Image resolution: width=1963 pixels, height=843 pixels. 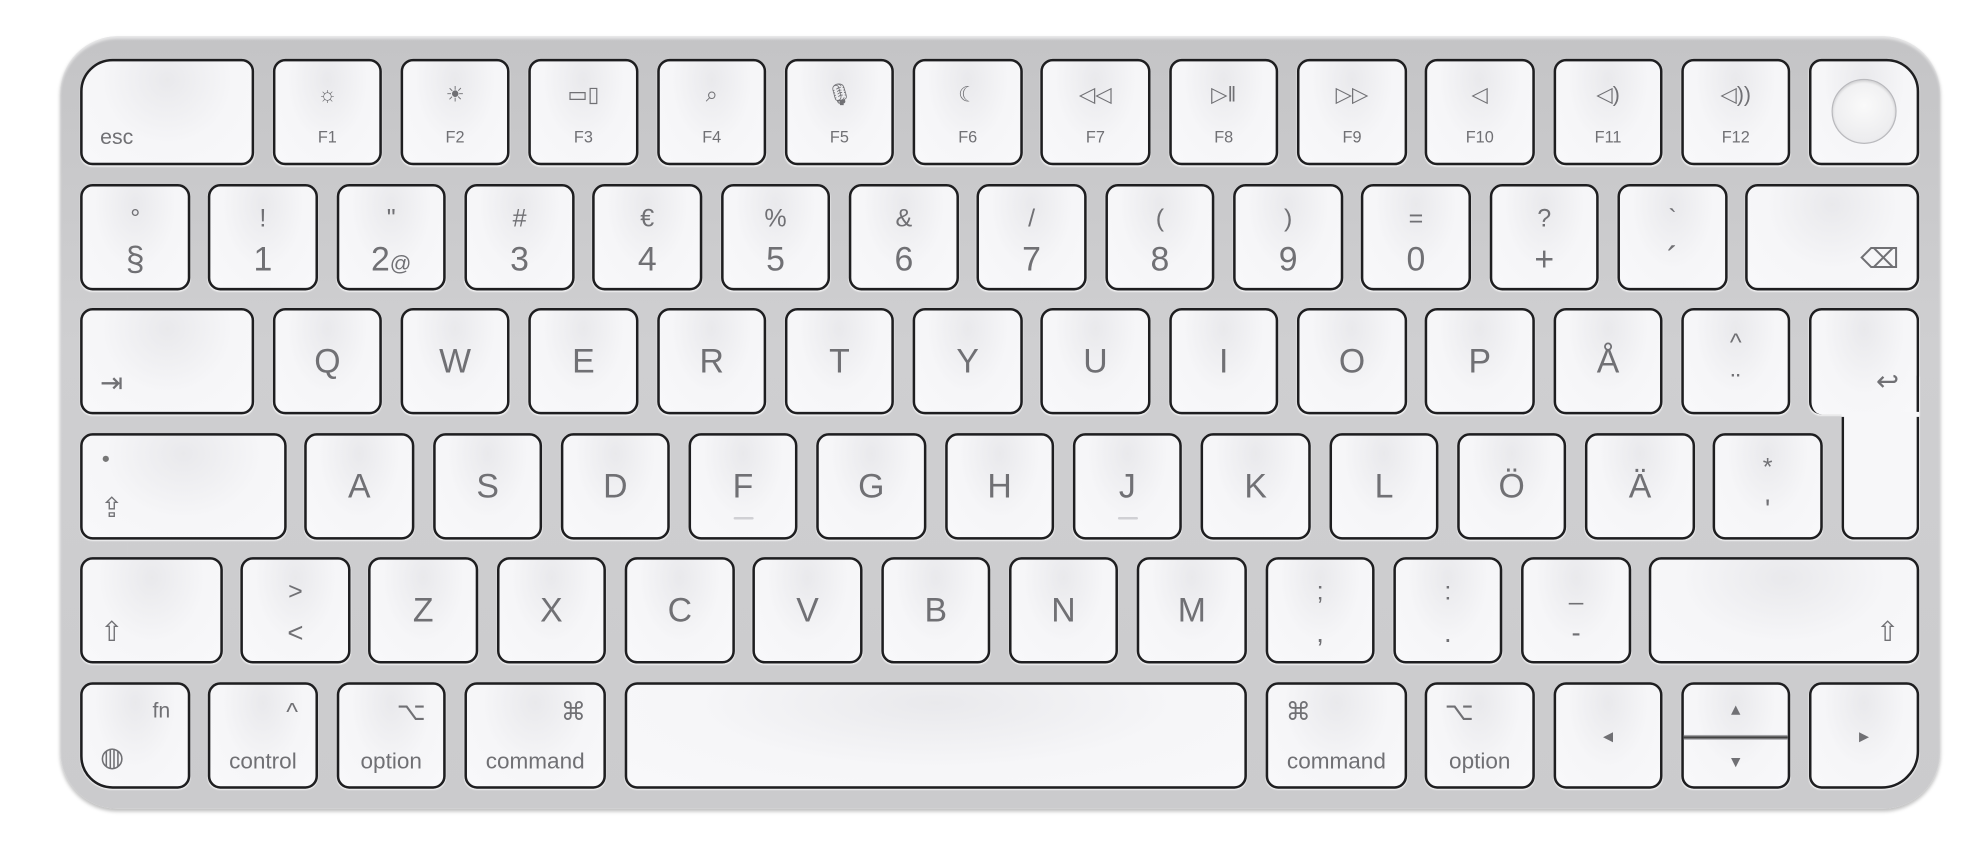 I want to click on fn-key: fn ◍, so click(x=135, y=735).